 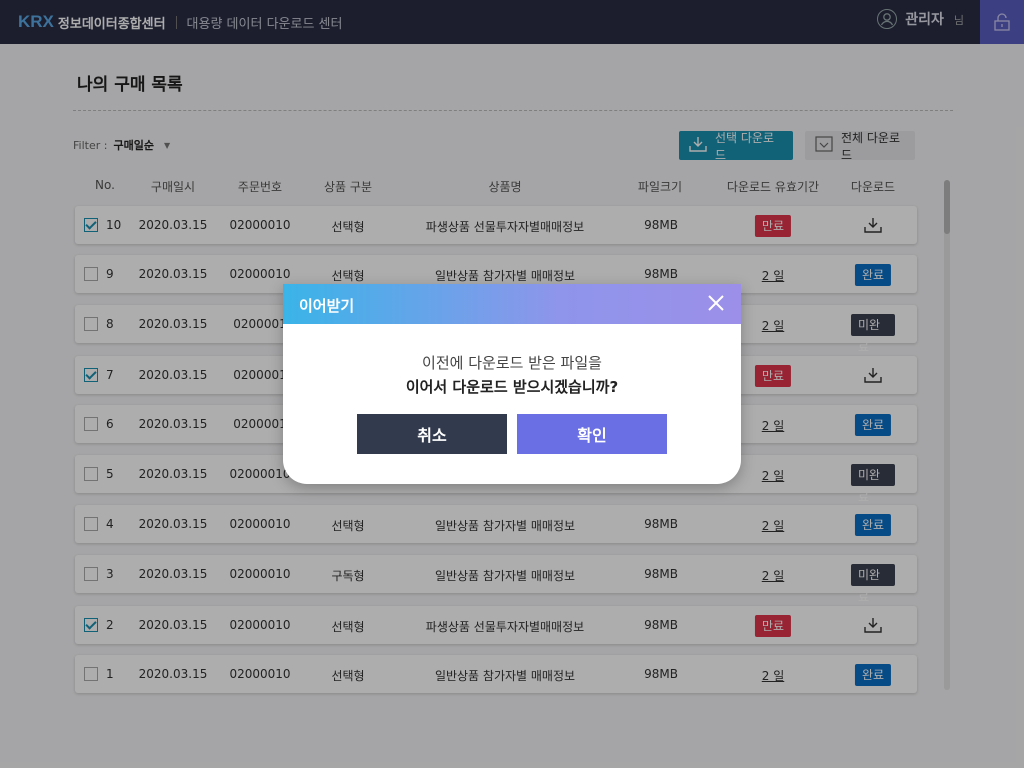 What do you see at coordinates (716, 303) in the screenshot?
I see `close-icon` at bounding box center [716, 303].